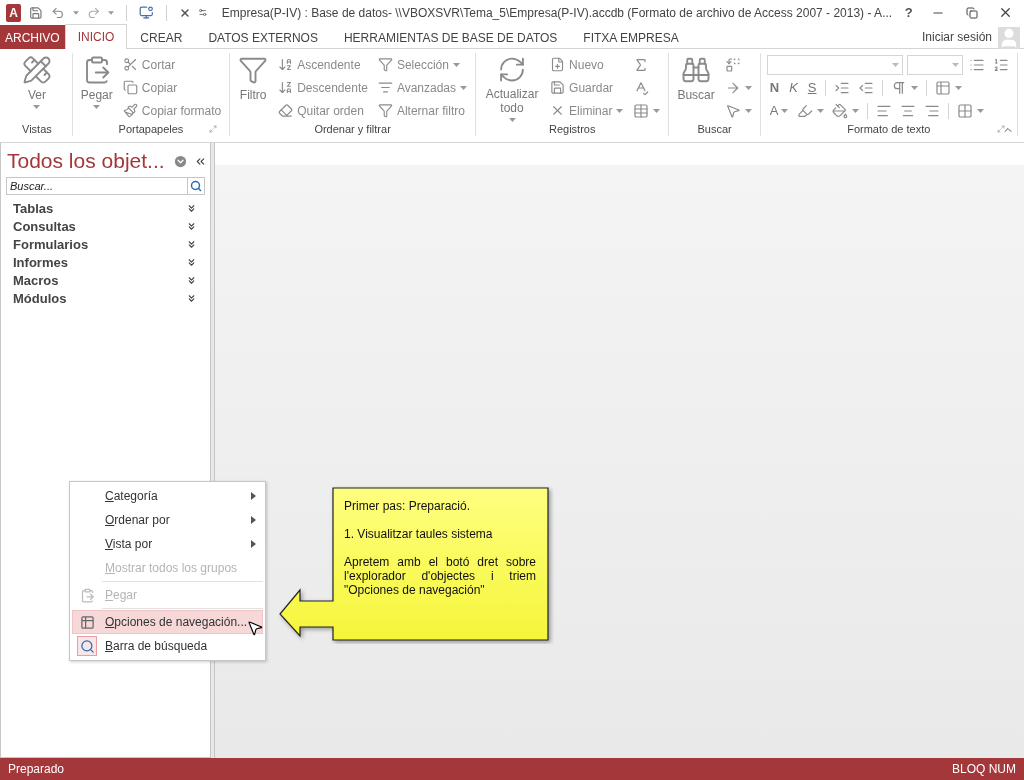  Describe the element at coordinates (641, 110) in the screenshot. I see `table-icon` at that location.